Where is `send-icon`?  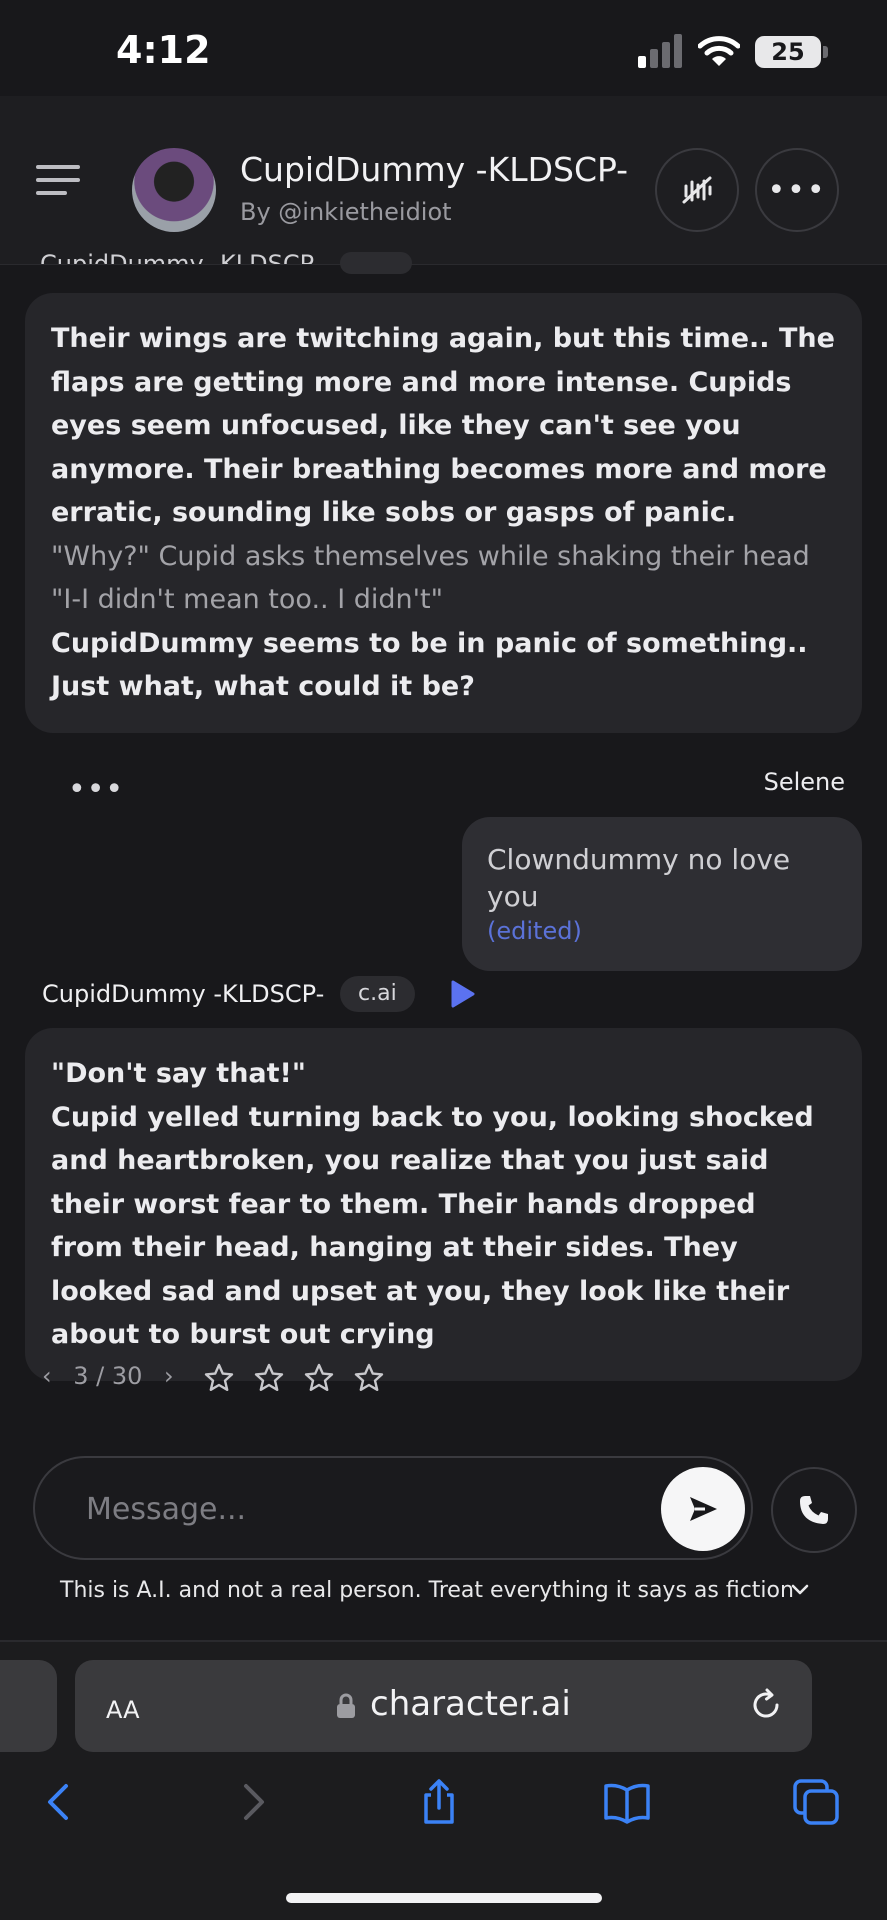
send-icon is located at coordinates (703, 1509).